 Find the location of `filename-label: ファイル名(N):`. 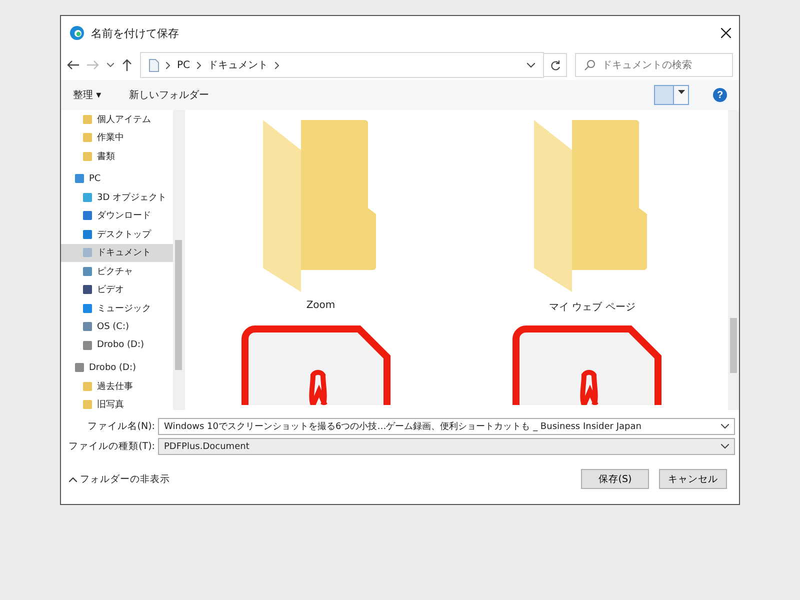

filename-label: ファイル名(N): is located at coordinates (120, 426).